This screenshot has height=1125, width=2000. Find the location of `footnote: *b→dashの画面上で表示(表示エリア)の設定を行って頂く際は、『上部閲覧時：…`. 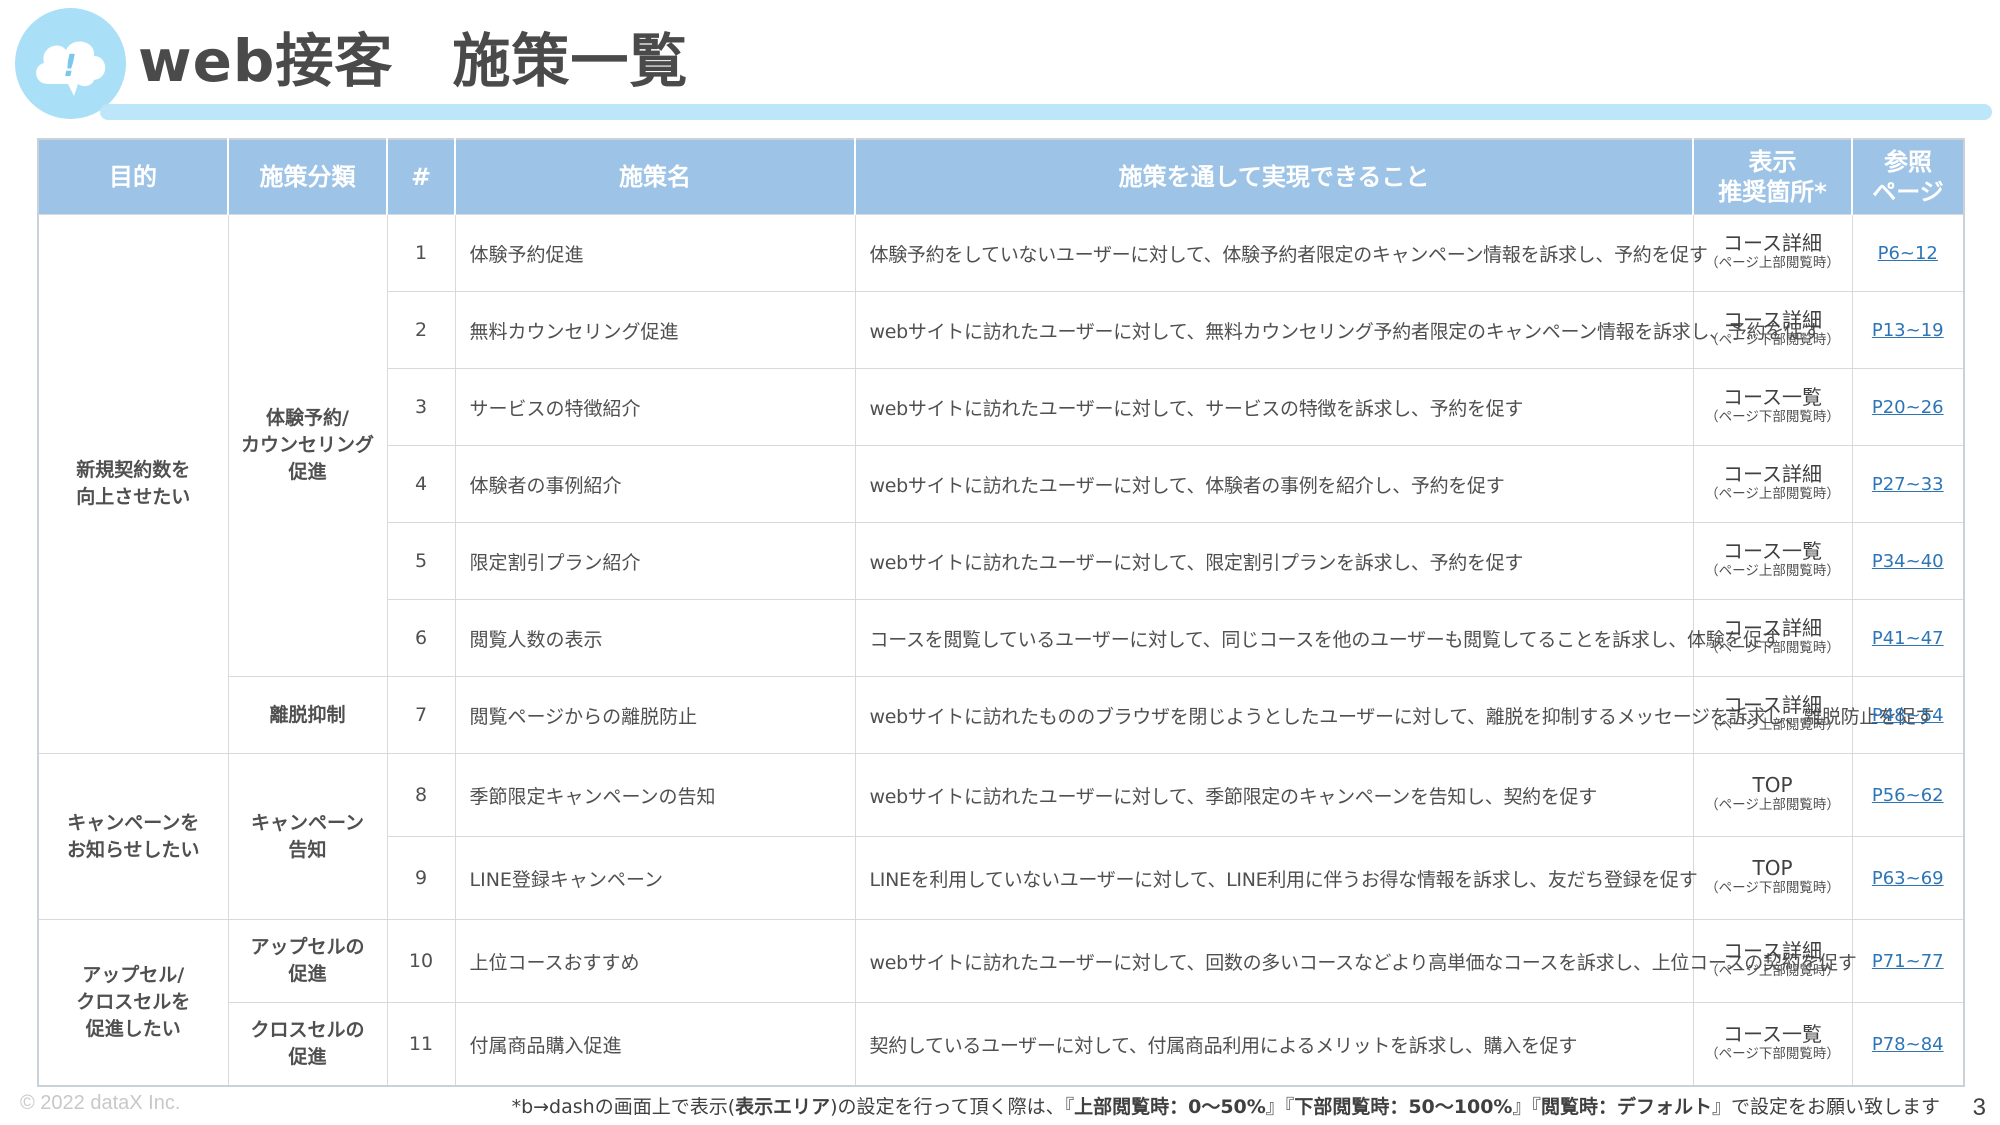

footnote: *b→dashの画面上で表示(表示エリア)の設定を行って頂く際は、『上部閲覧時：… is located at coordinates (1226, 1105).